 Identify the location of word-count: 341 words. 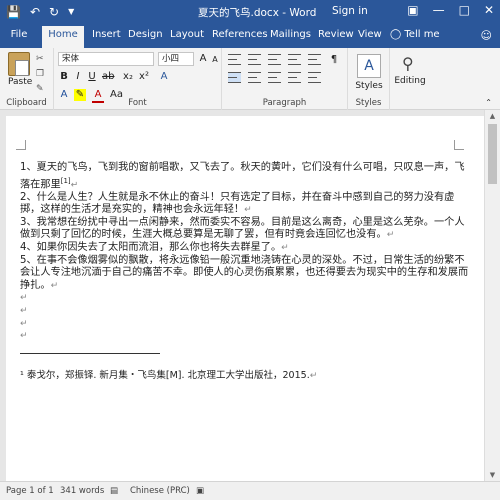
(82, 491).